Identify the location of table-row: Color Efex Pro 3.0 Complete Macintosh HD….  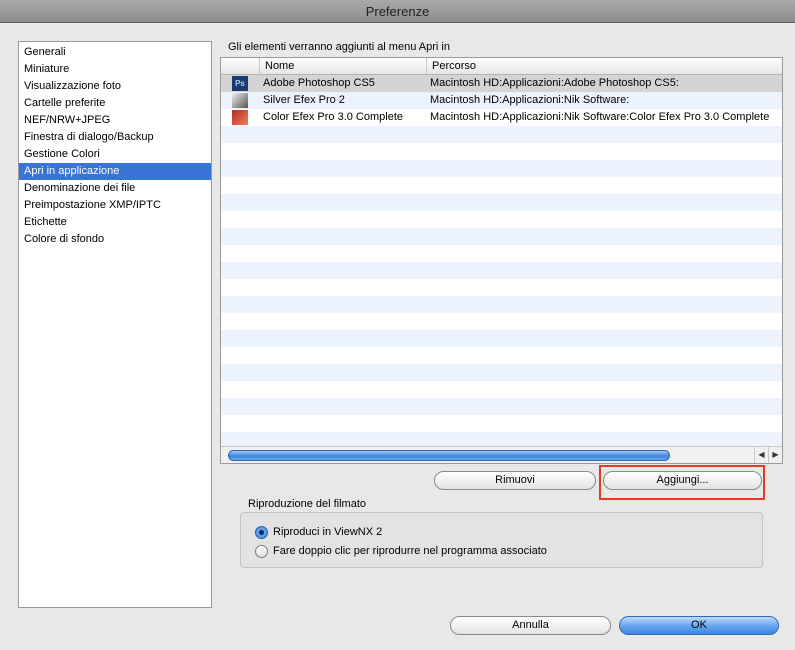
(501, 117).